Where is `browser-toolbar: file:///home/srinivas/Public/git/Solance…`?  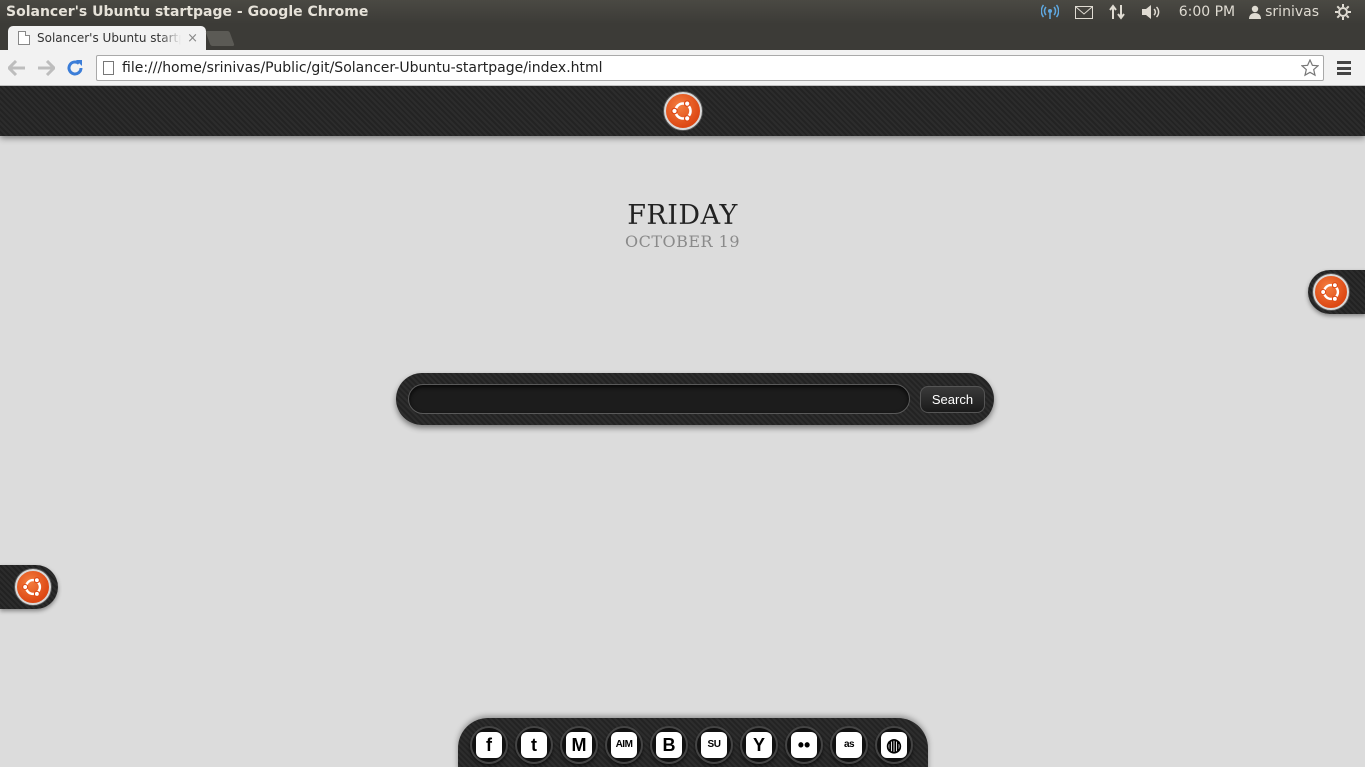
browser-toolbar: file:///home/srinivas/Public/git/Solance… is located at coordinates (682, 68).